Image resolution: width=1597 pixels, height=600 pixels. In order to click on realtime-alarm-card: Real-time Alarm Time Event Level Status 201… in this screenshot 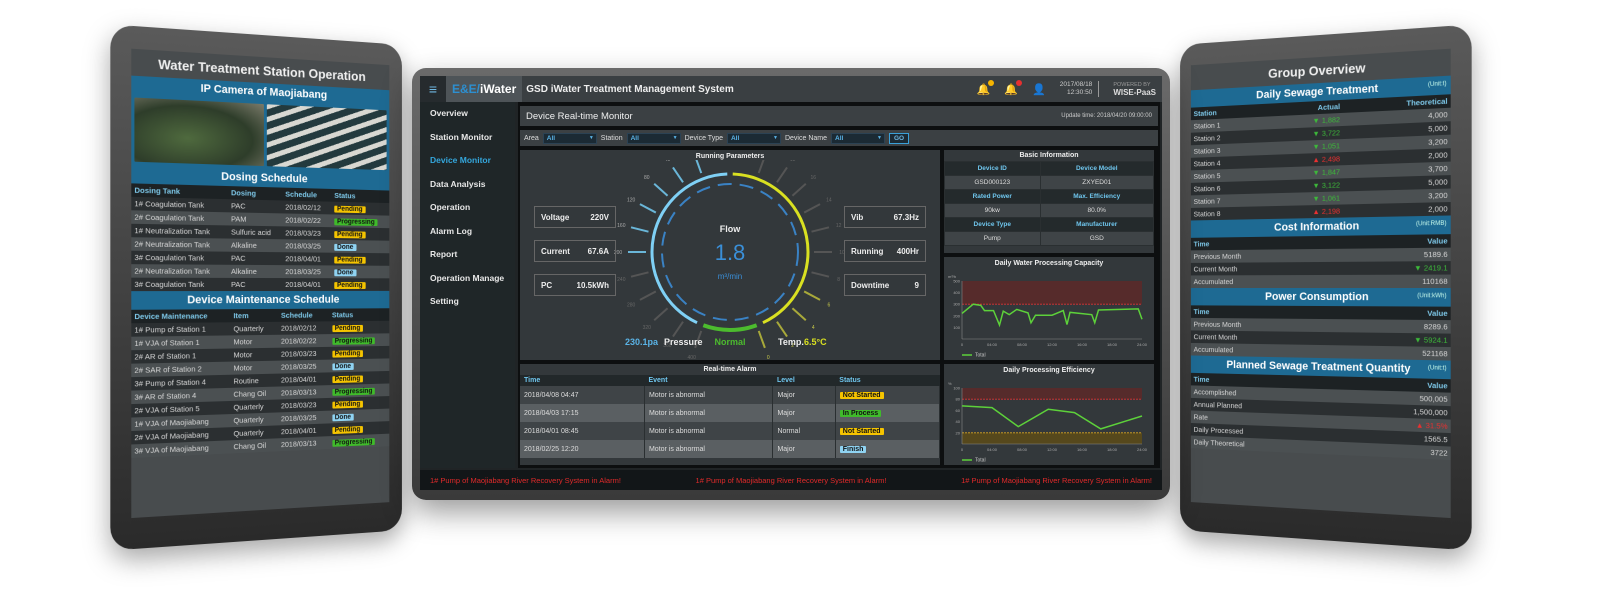, I will do `click(730, 414)`.